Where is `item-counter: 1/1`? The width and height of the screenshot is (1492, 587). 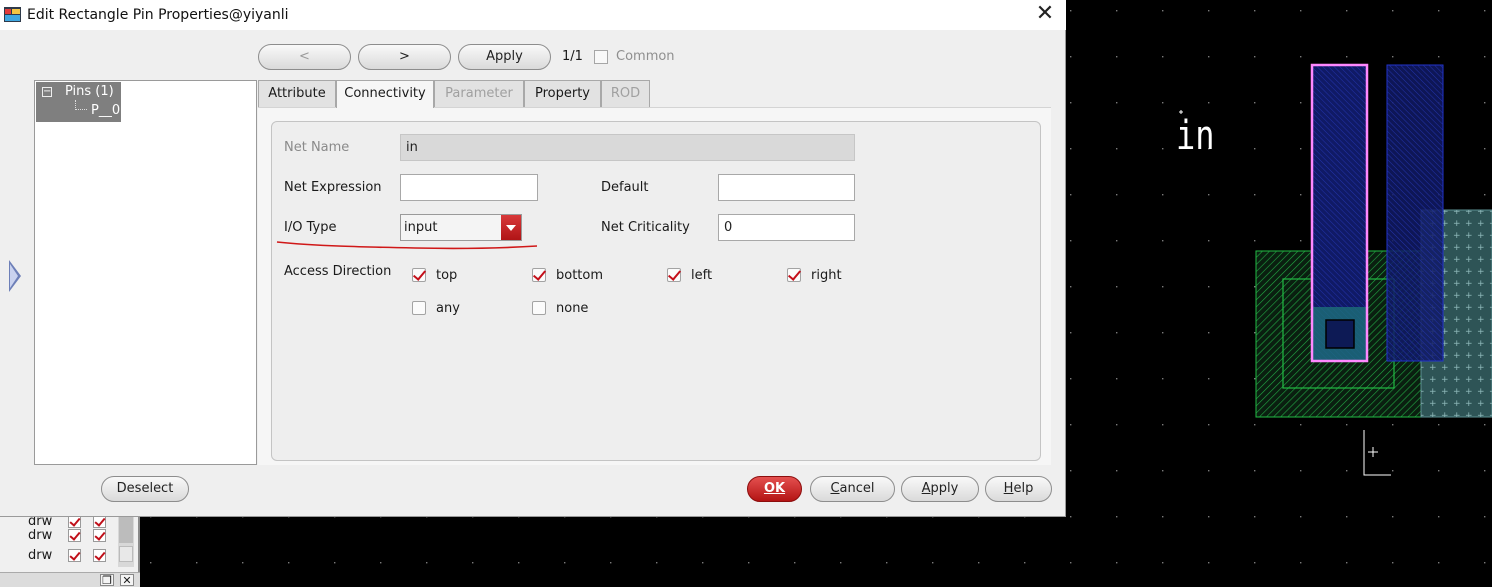 item-counter: 1/1 is located at coordinates (572, 56).